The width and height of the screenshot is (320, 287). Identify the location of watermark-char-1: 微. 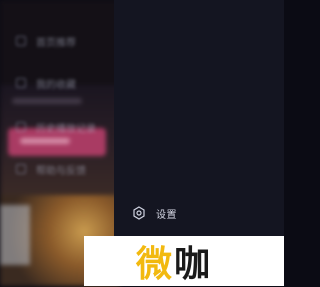
(155, 264).